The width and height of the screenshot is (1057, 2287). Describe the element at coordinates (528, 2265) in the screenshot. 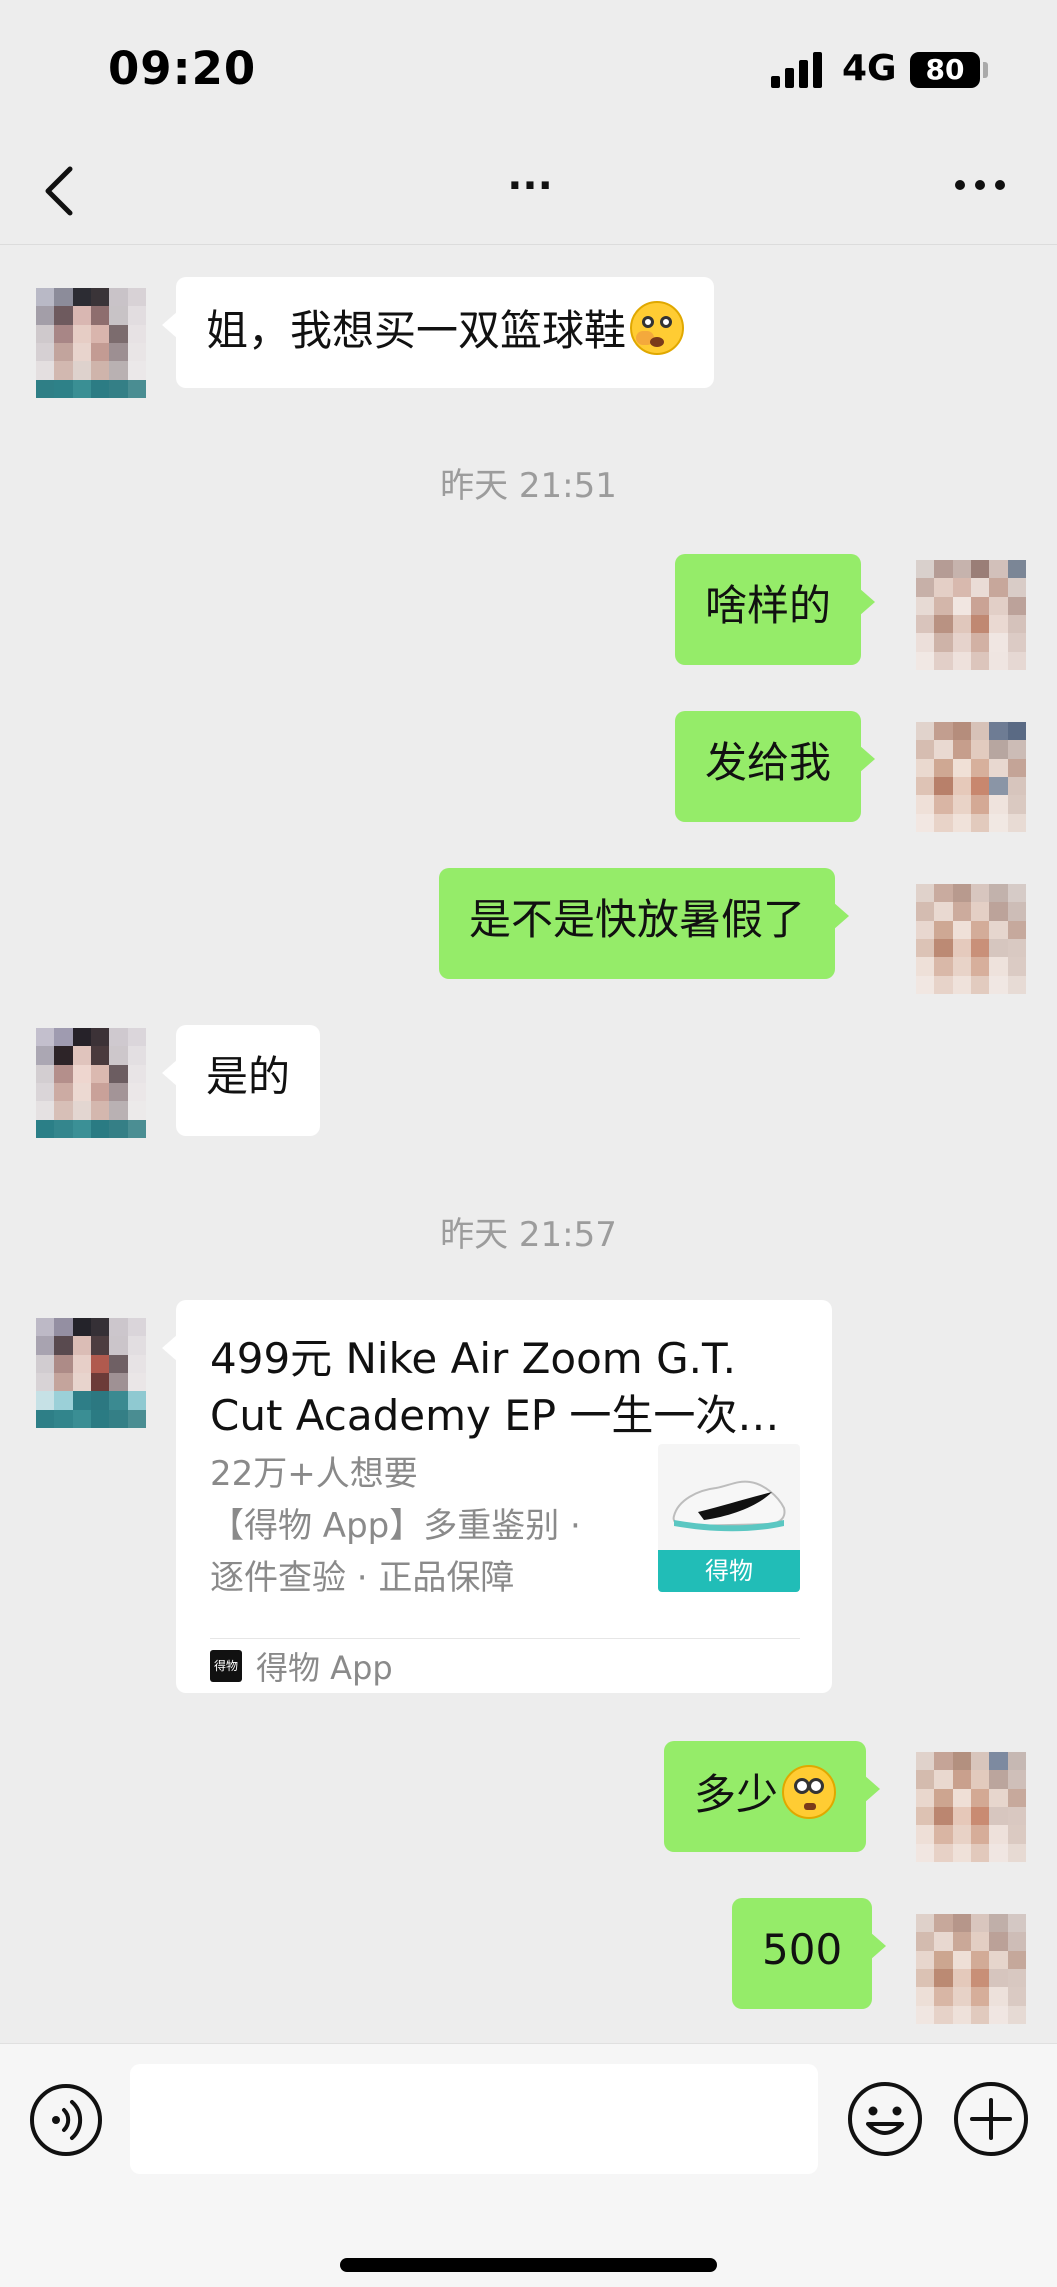

I see `home-indicator` at that location.